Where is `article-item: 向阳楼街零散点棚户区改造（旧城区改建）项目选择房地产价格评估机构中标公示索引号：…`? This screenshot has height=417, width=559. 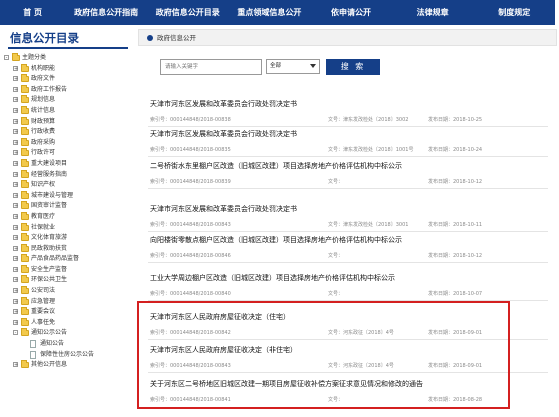 article-item: 向阳楼街零散点棚户区改造（旧城区改建）项目选择房地产价格评估机构中标公示索引号：… is located at coordinates (348, 252).